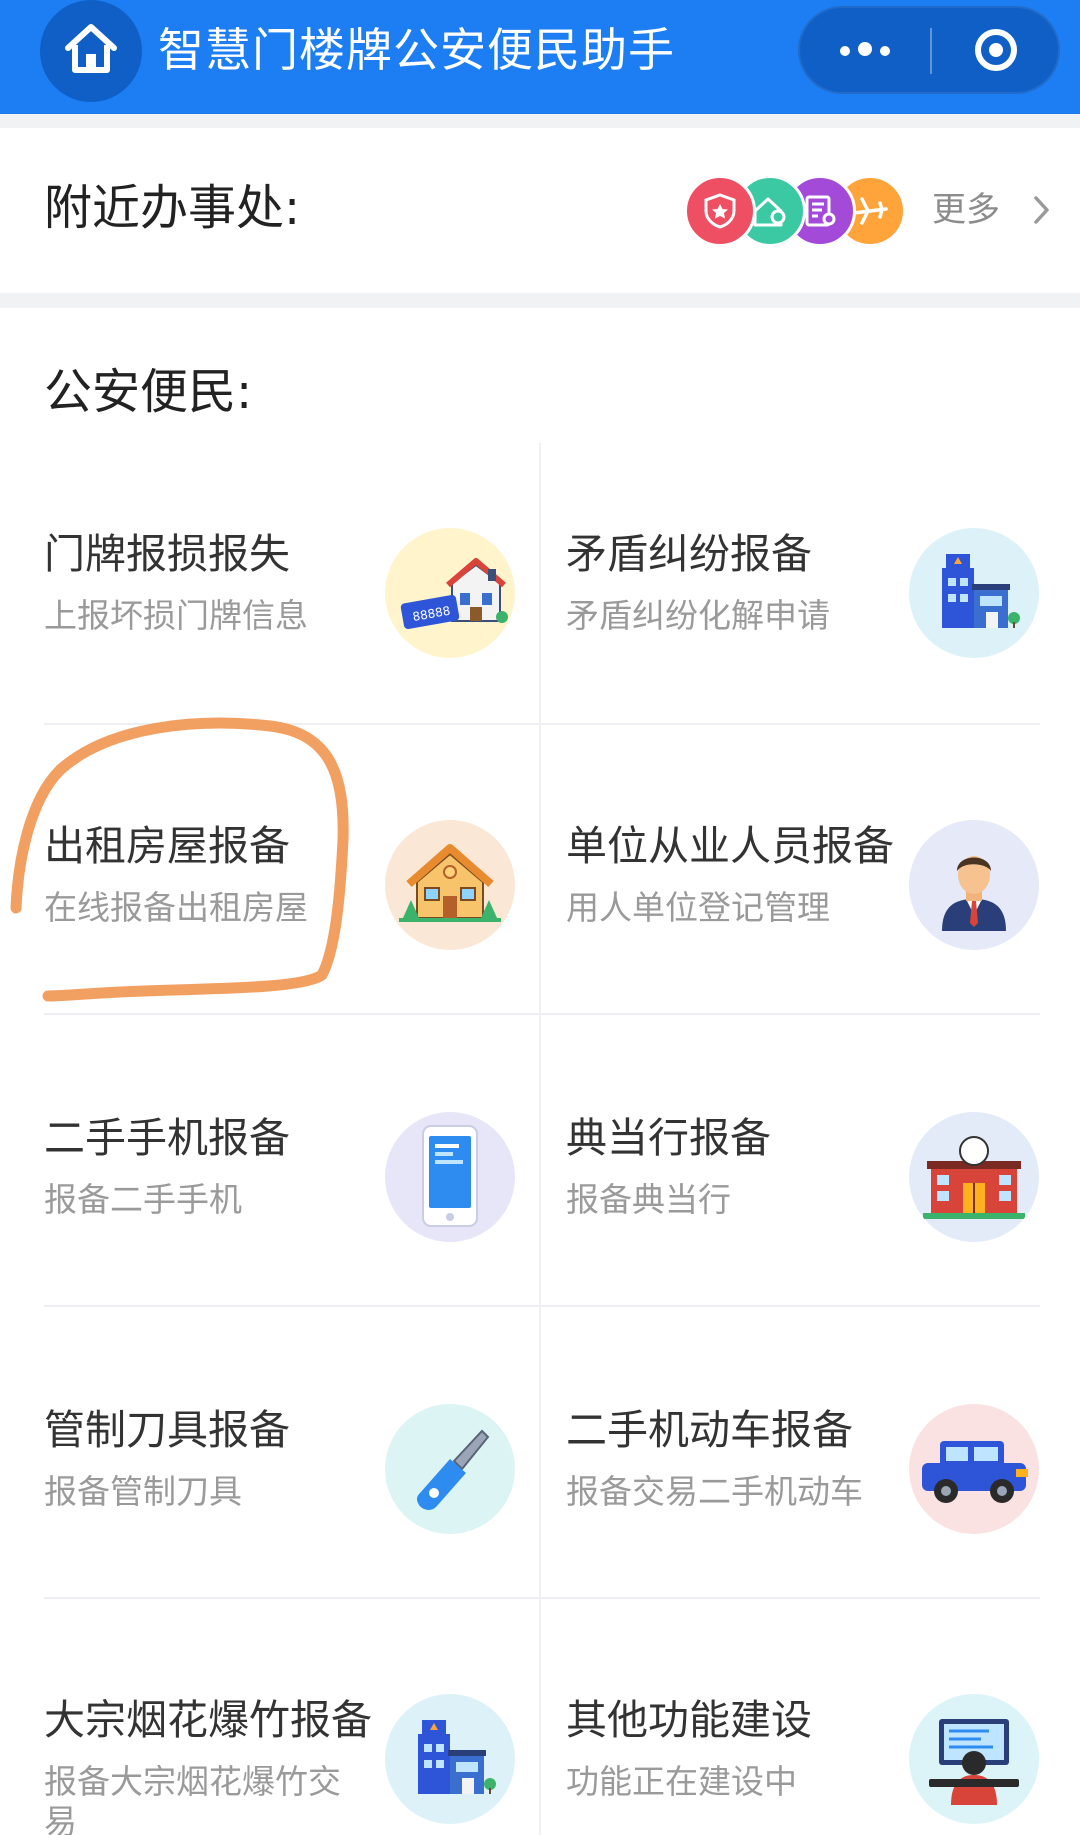 The height and width of the screenshot is (1835, 1080). What do you see at coordinates (208, 1720) in the screenshot?
I see `service-title: 大宗烟花爆竹报备` at bounding box center [208, 1720].